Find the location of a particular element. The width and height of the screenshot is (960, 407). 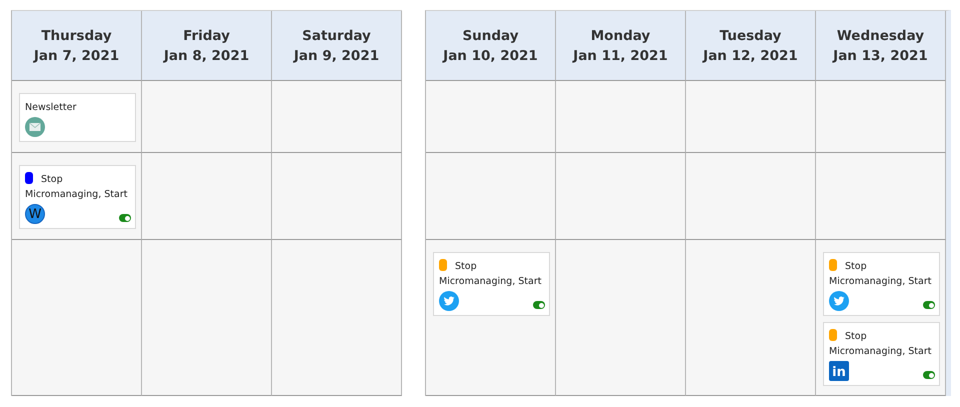

post-card: Stop Micromanaging, Start in is located at coordinates (881, 354).